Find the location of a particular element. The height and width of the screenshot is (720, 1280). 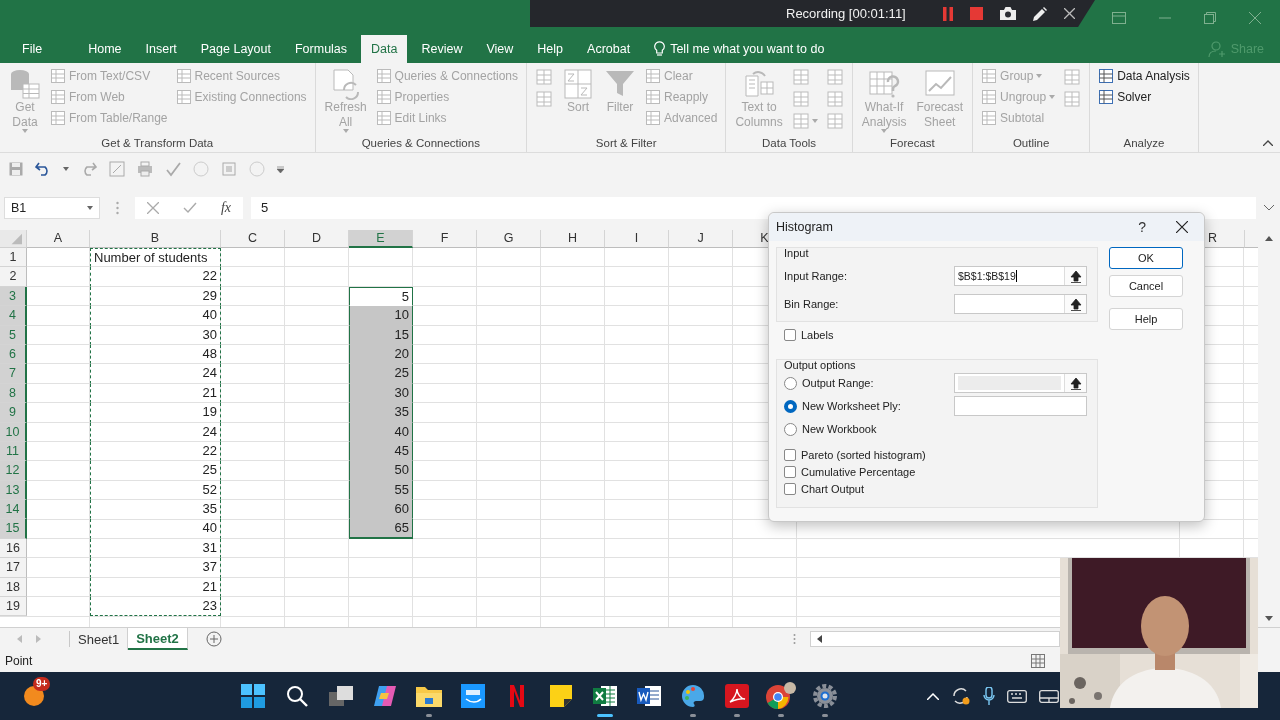

group-label: Input is located at coordinates (797, 253).